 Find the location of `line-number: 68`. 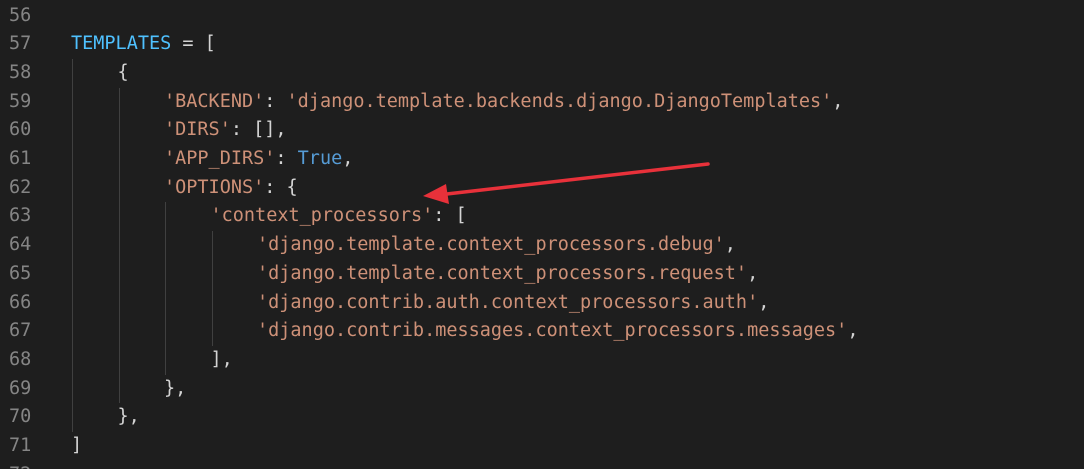

line-number: 68 is located at coordinates (20, 359).